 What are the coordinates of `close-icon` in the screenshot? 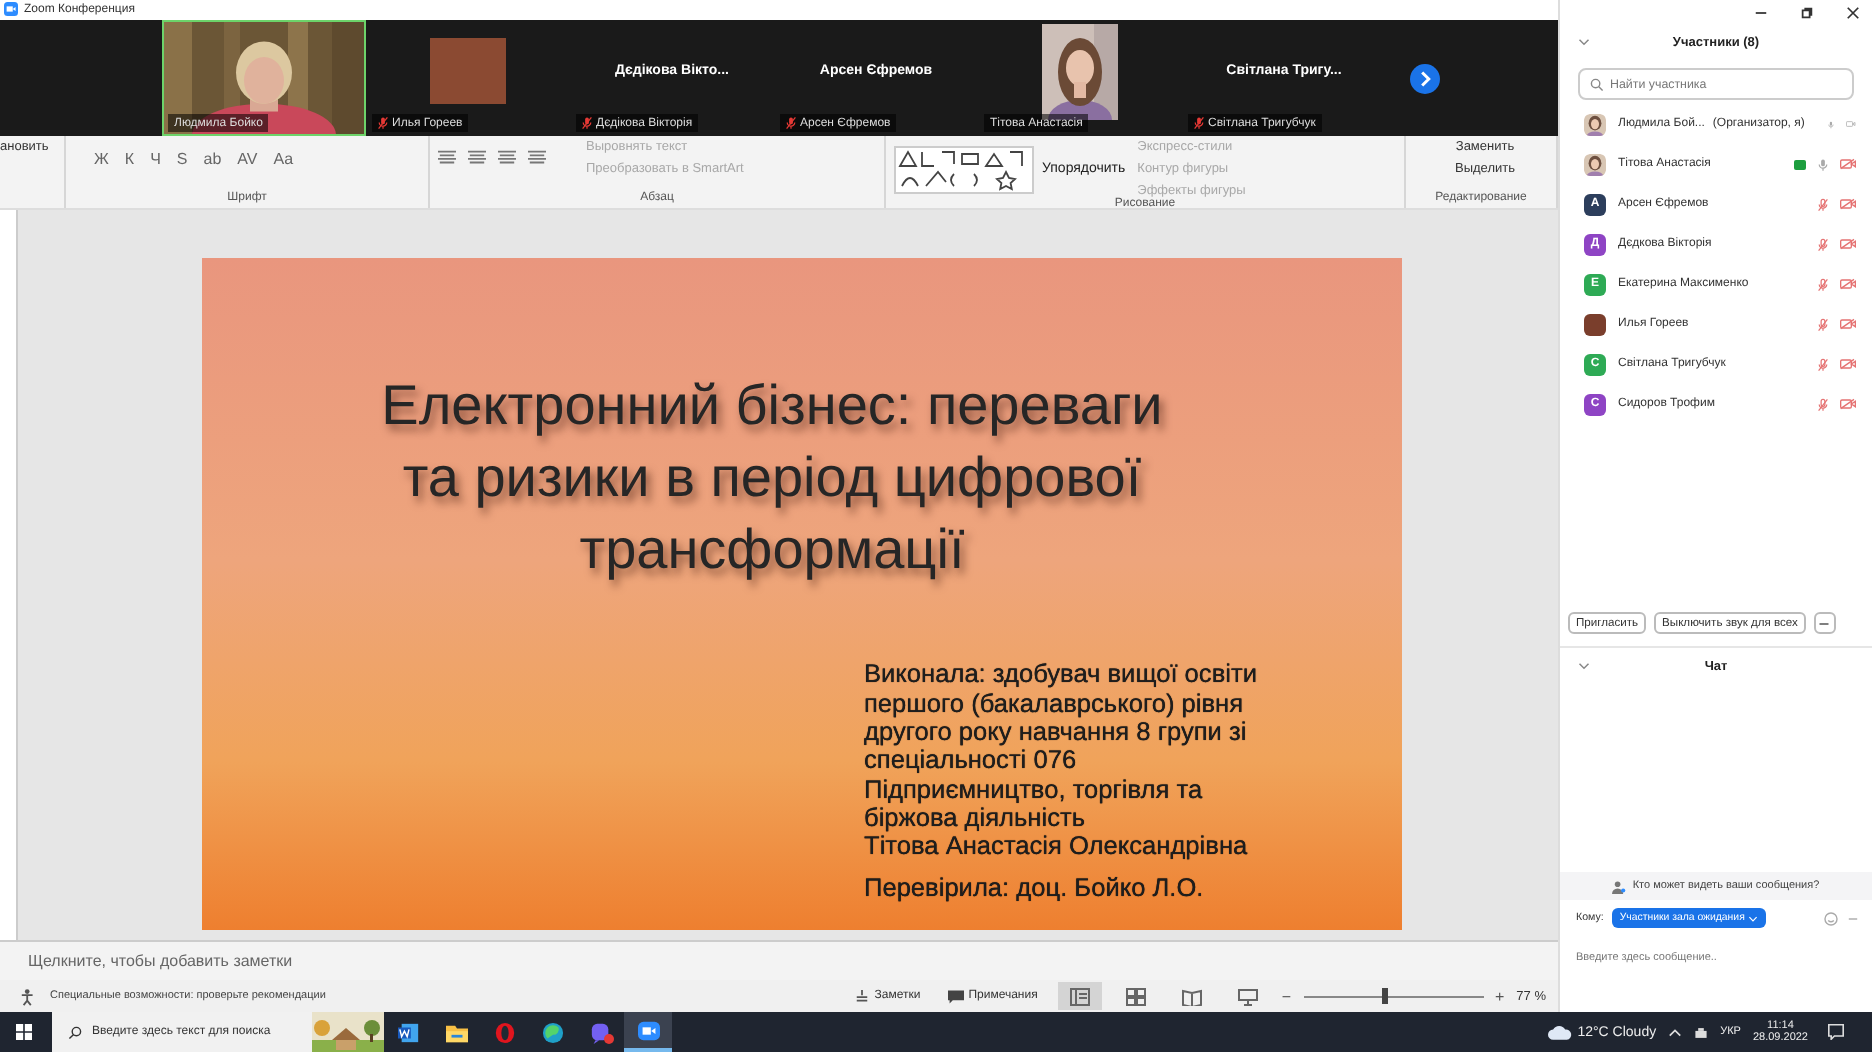 It's located at (1853, 12).